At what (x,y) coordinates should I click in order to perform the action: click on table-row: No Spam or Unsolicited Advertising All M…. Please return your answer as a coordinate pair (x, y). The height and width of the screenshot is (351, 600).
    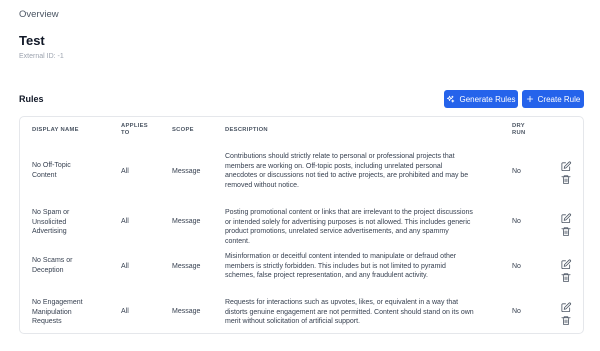
    Looking at the image, I should click on (301, 226).